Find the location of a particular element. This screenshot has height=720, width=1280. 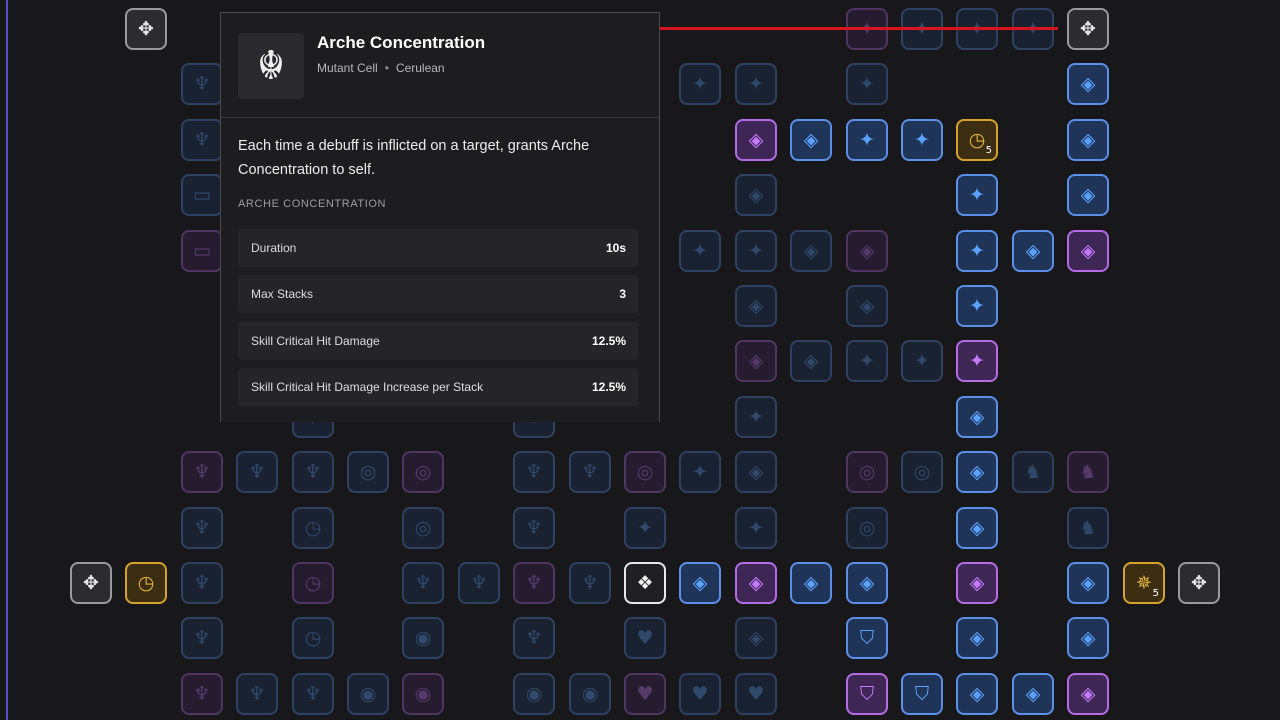

node-core-diamond: ❖ is located at coordinates (645, 583).